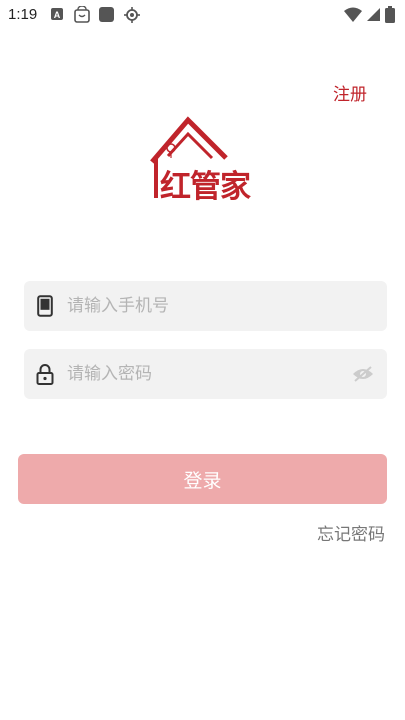 This screenshot has width=405, height=720. Describe the element at coordinates (205, 158) in the screenshot. I see `app-logo: 红管家` at that location.